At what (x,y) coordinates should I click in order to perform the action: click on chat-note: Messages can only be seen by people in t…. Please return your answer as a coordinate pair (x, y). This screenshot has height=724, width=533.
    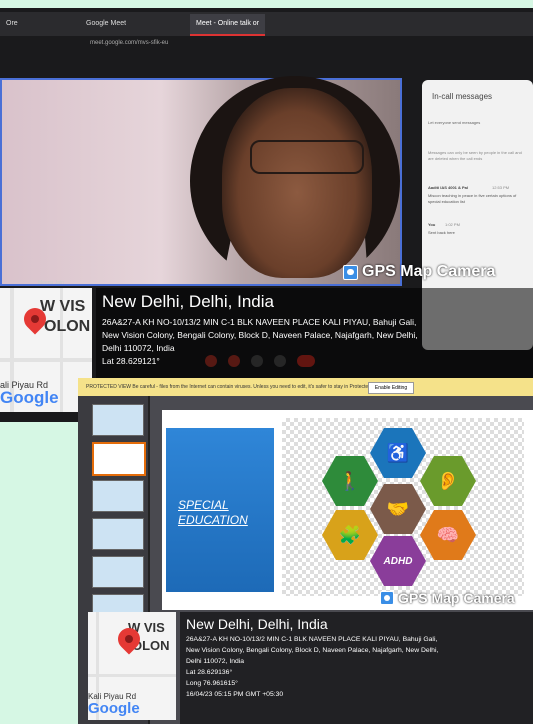
    Looking at the image, I should click on (475, 155).